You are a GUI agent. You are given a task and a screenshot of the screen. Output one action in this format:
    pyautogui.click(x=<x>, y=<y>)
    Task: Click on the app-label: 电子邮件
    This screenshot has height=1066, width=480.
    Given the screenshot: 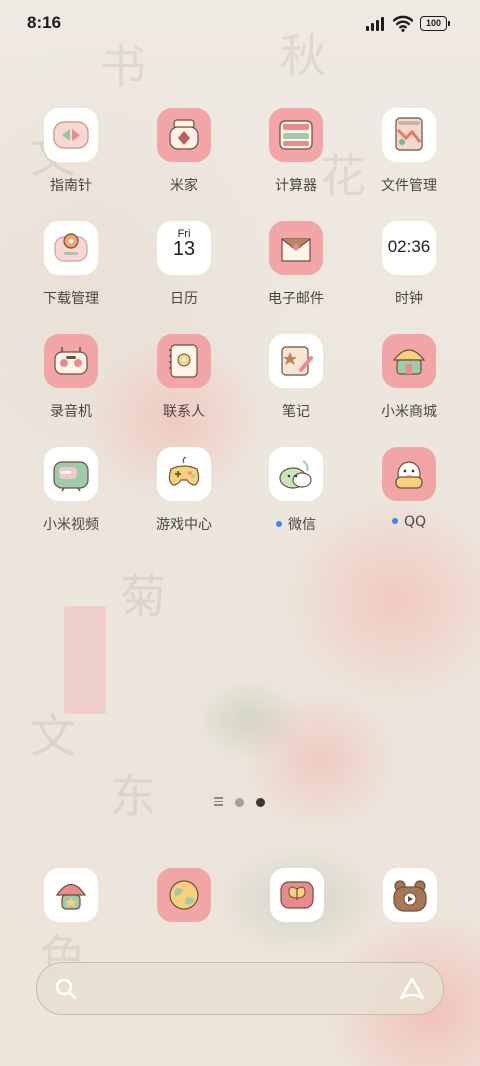 What is the action you would take?
    pyautogui.click(x=296, y=299)
    